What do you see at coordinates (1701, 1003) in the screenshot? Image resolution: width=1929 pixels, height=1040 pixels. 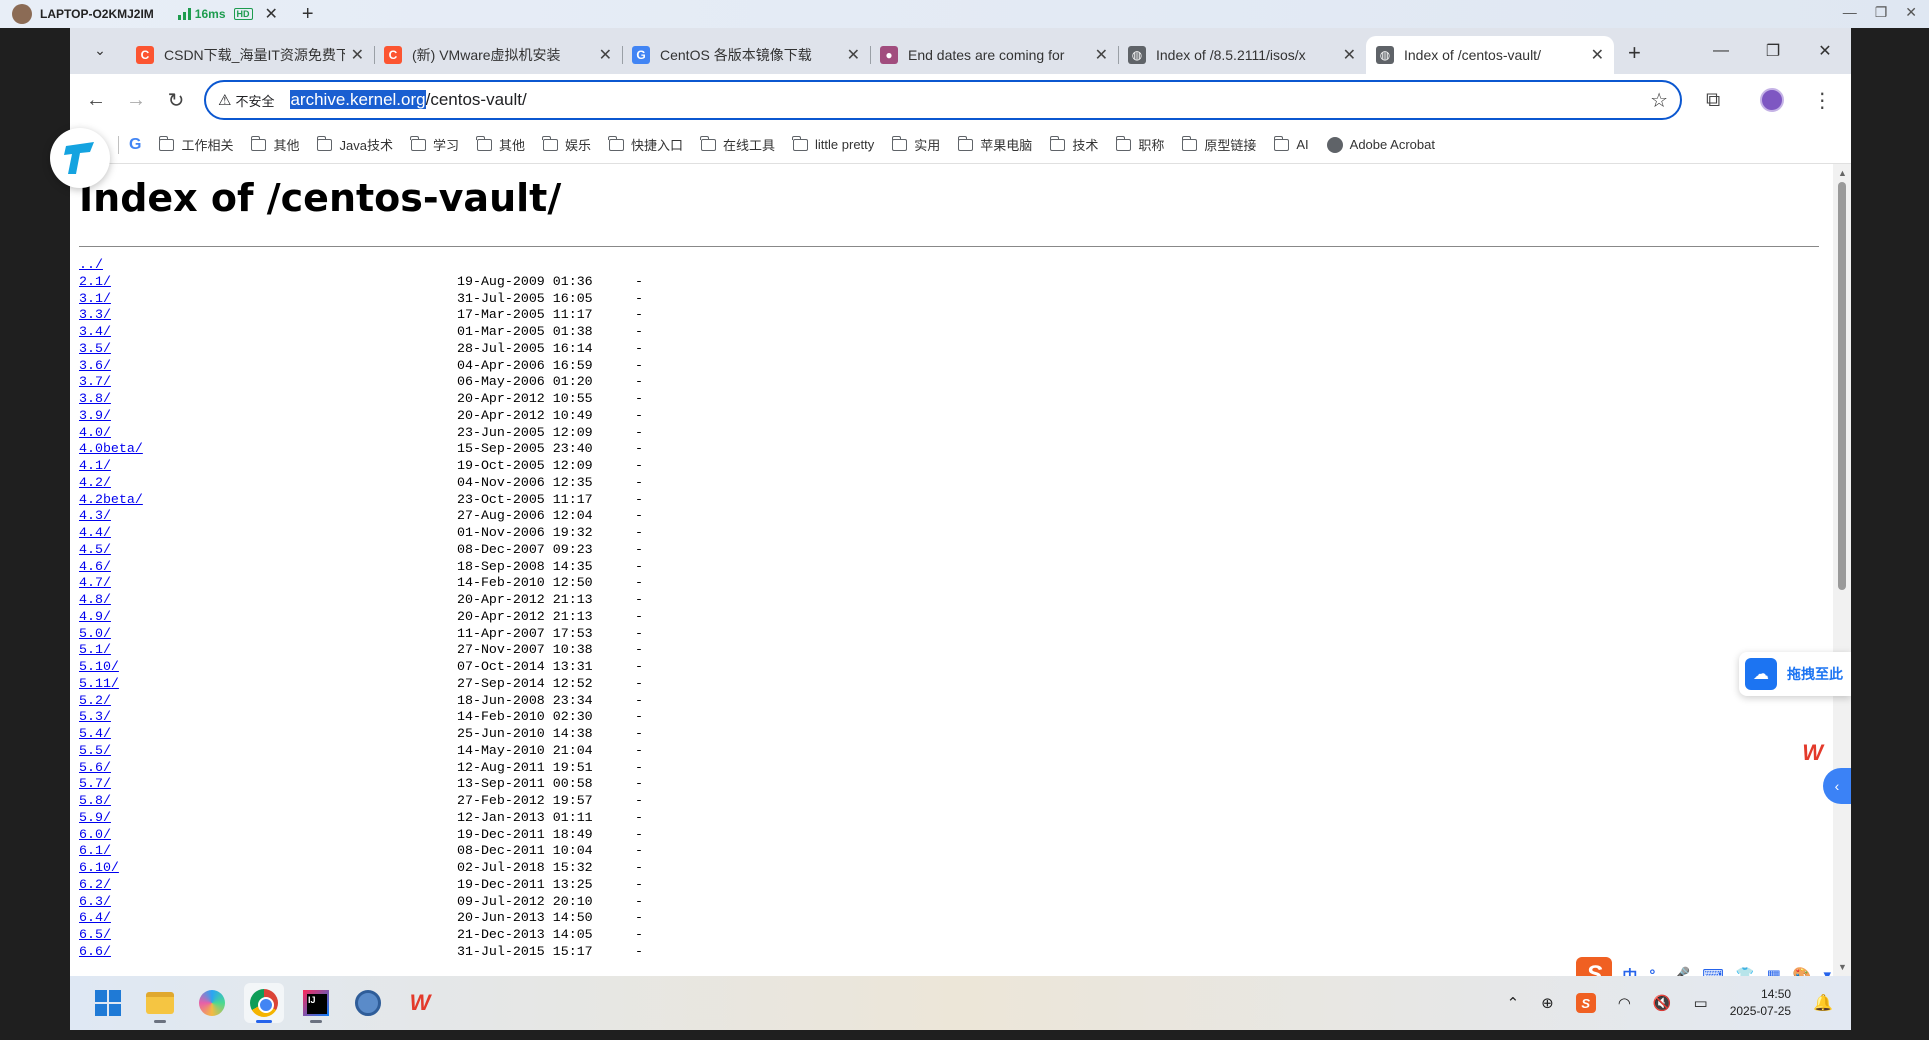 I see `battery-icon: ▭` at bounding box center [1701, 1003].